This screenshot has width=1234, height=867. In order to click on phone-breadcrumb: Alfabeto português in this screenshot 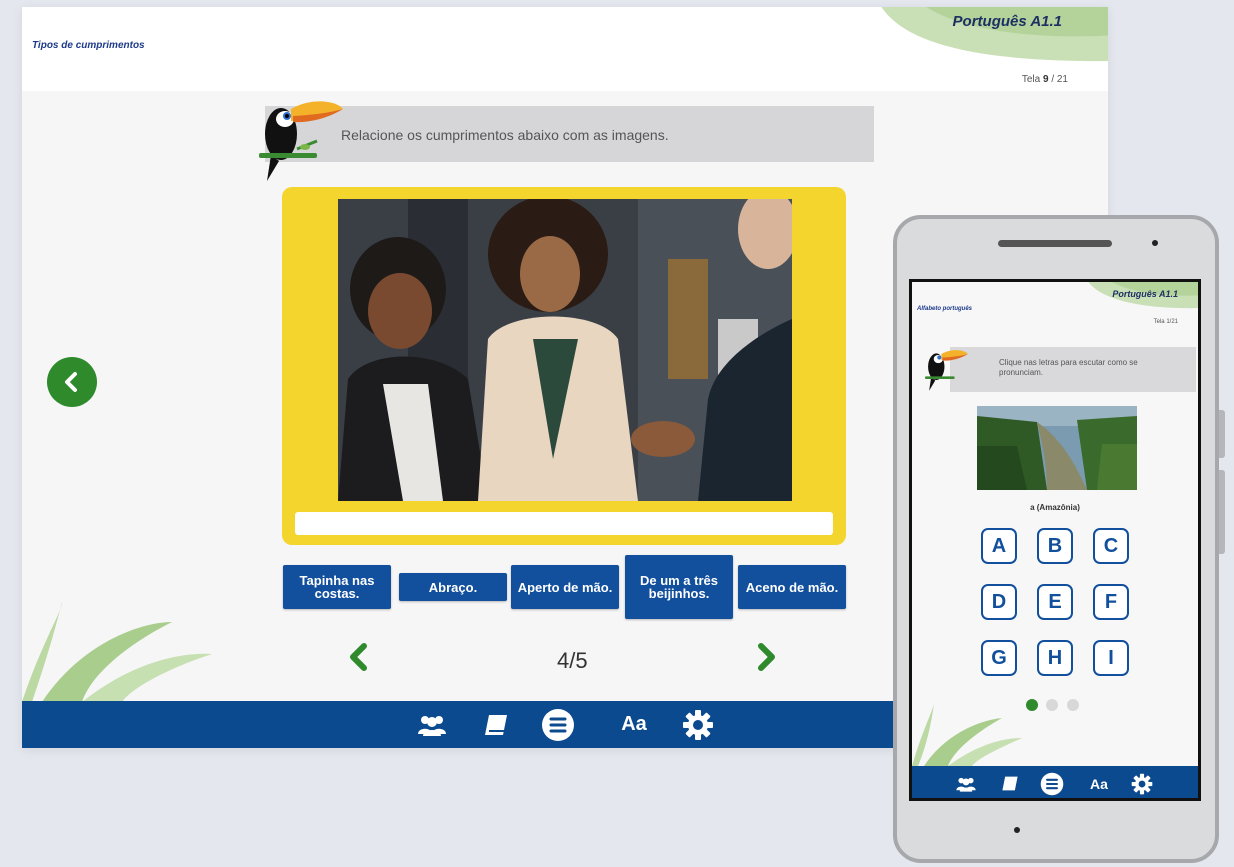, I will do `click(944, 309)`.